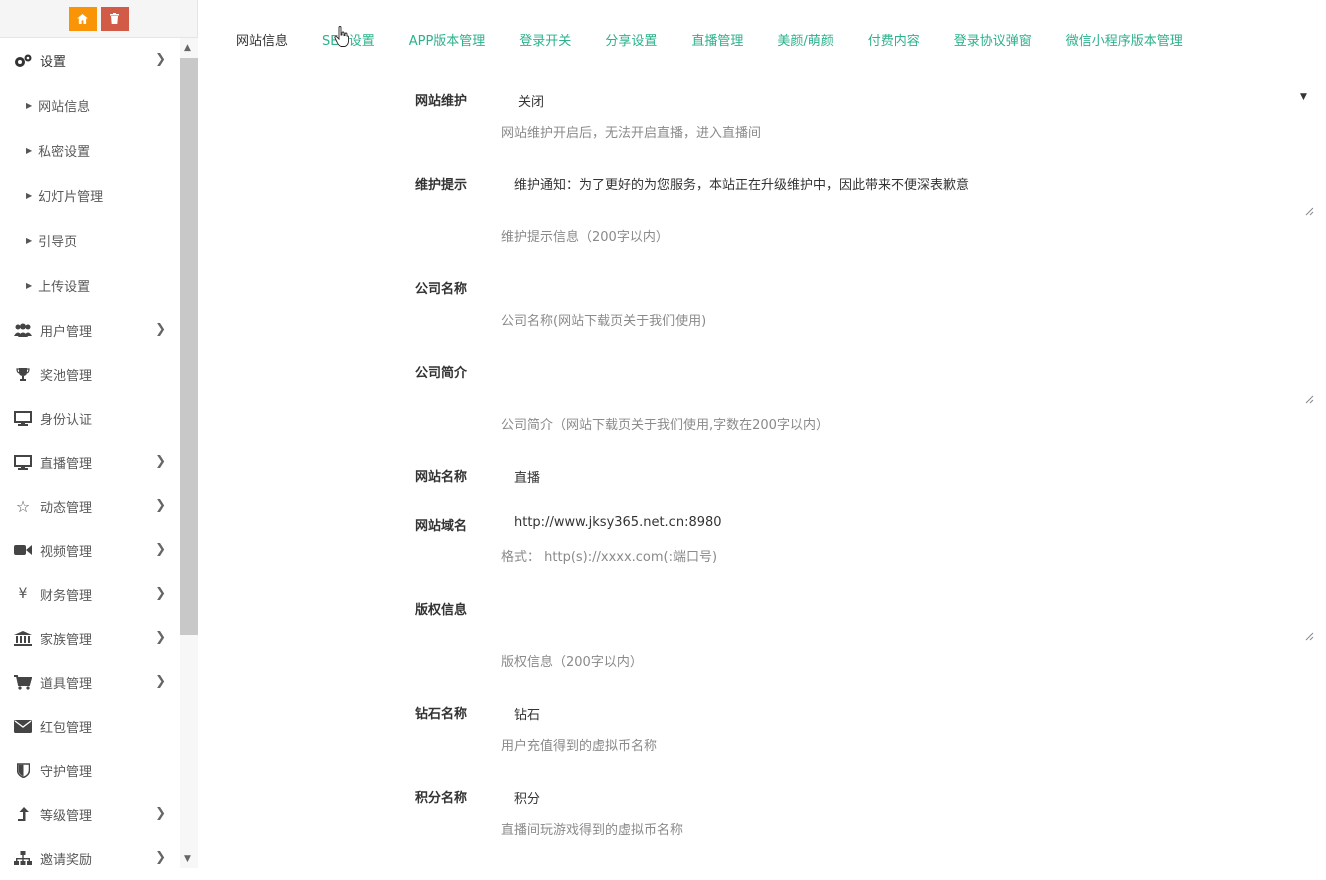 Image resolution: width=1326 pixels, height=880 pixels. I want to click on company-label: 公司名称, so click(441, 289).